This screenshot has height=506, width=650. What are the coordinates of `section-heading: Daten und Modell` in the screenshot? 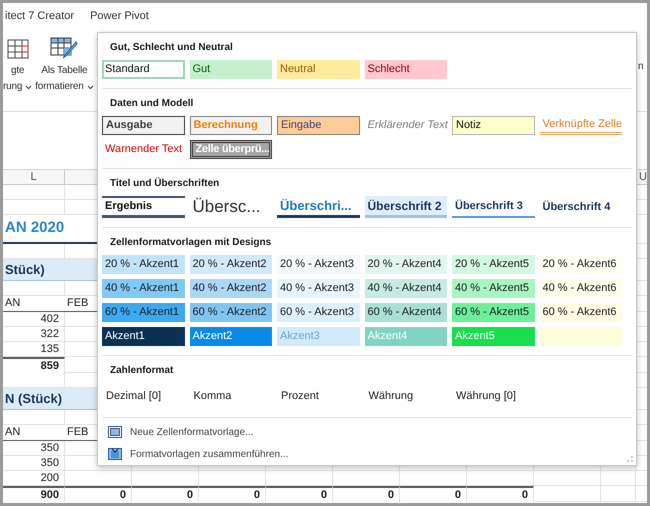 It's located at (151, 104).